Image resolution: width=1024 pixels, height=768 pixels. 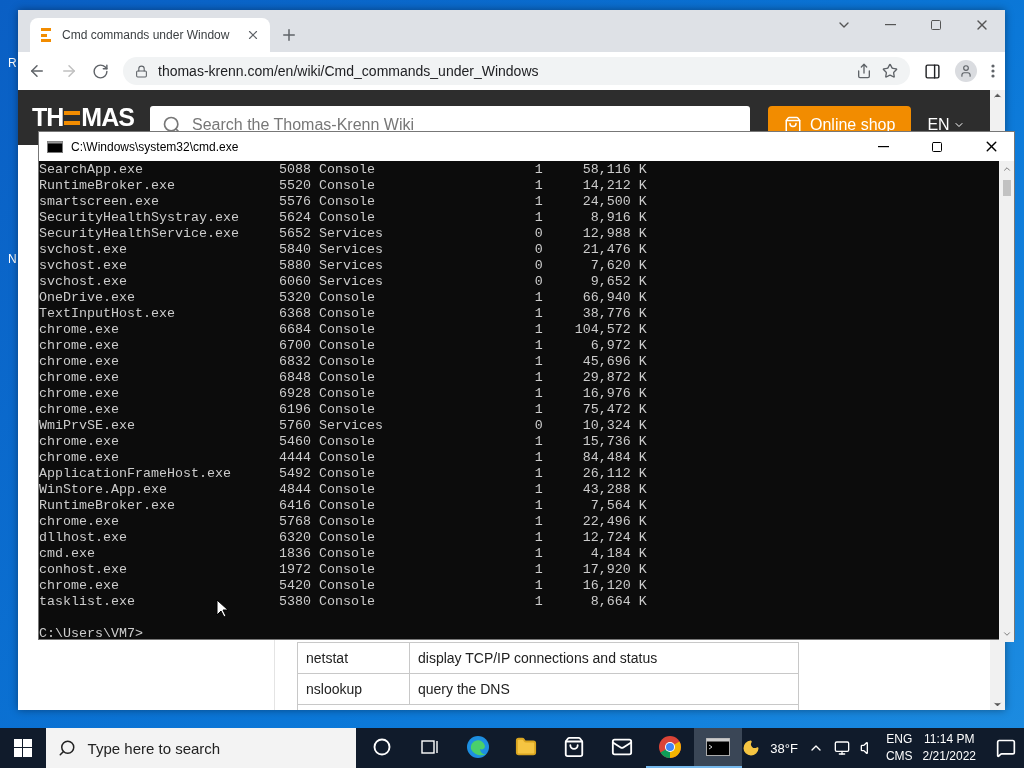 What do you see at coordinates (614, 490) in the screenshot?
I see `memory-usage: 43,288 K` at bounding box center [614, 490].